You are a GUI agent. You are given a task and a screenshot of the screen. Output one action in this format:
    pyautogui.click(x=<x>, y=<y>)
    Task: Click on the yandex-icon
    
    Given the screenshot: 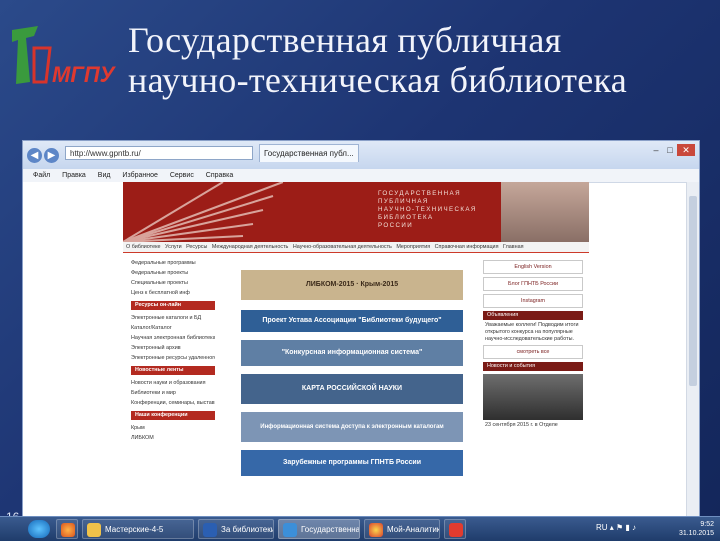 What is the action you would take?
    pyautogui.click(x=455, y=529)
    